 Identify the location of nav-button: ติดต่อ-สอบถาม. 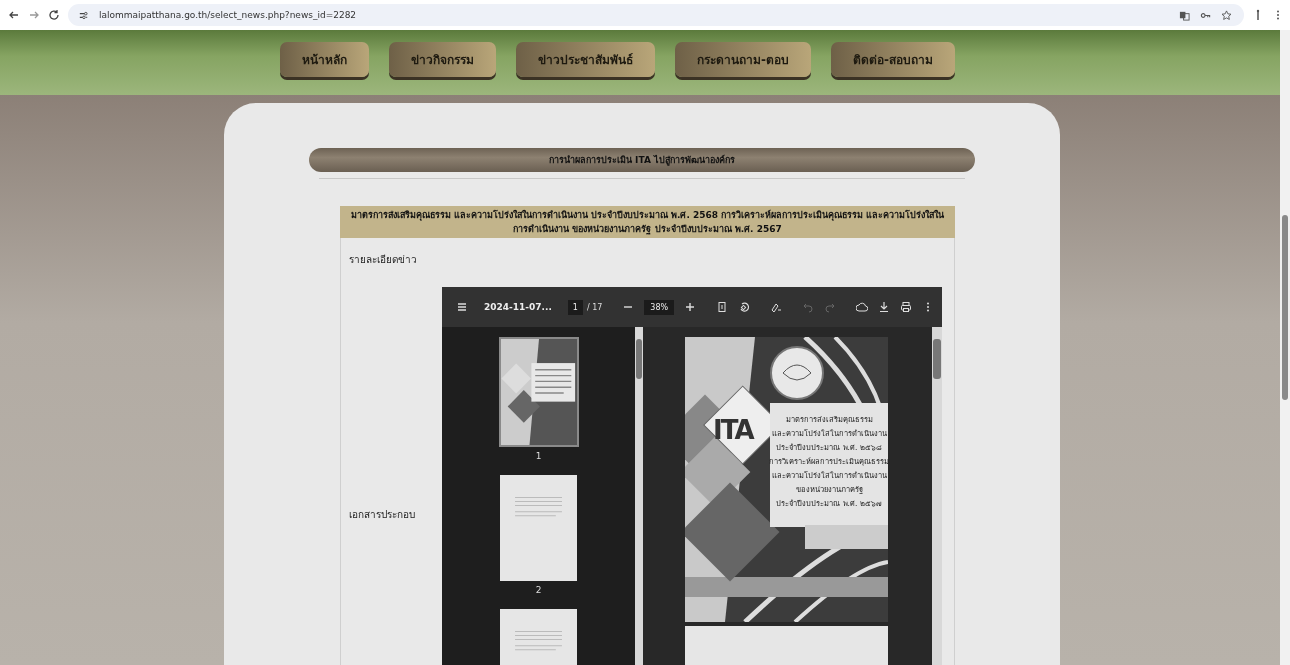
(893, 59).